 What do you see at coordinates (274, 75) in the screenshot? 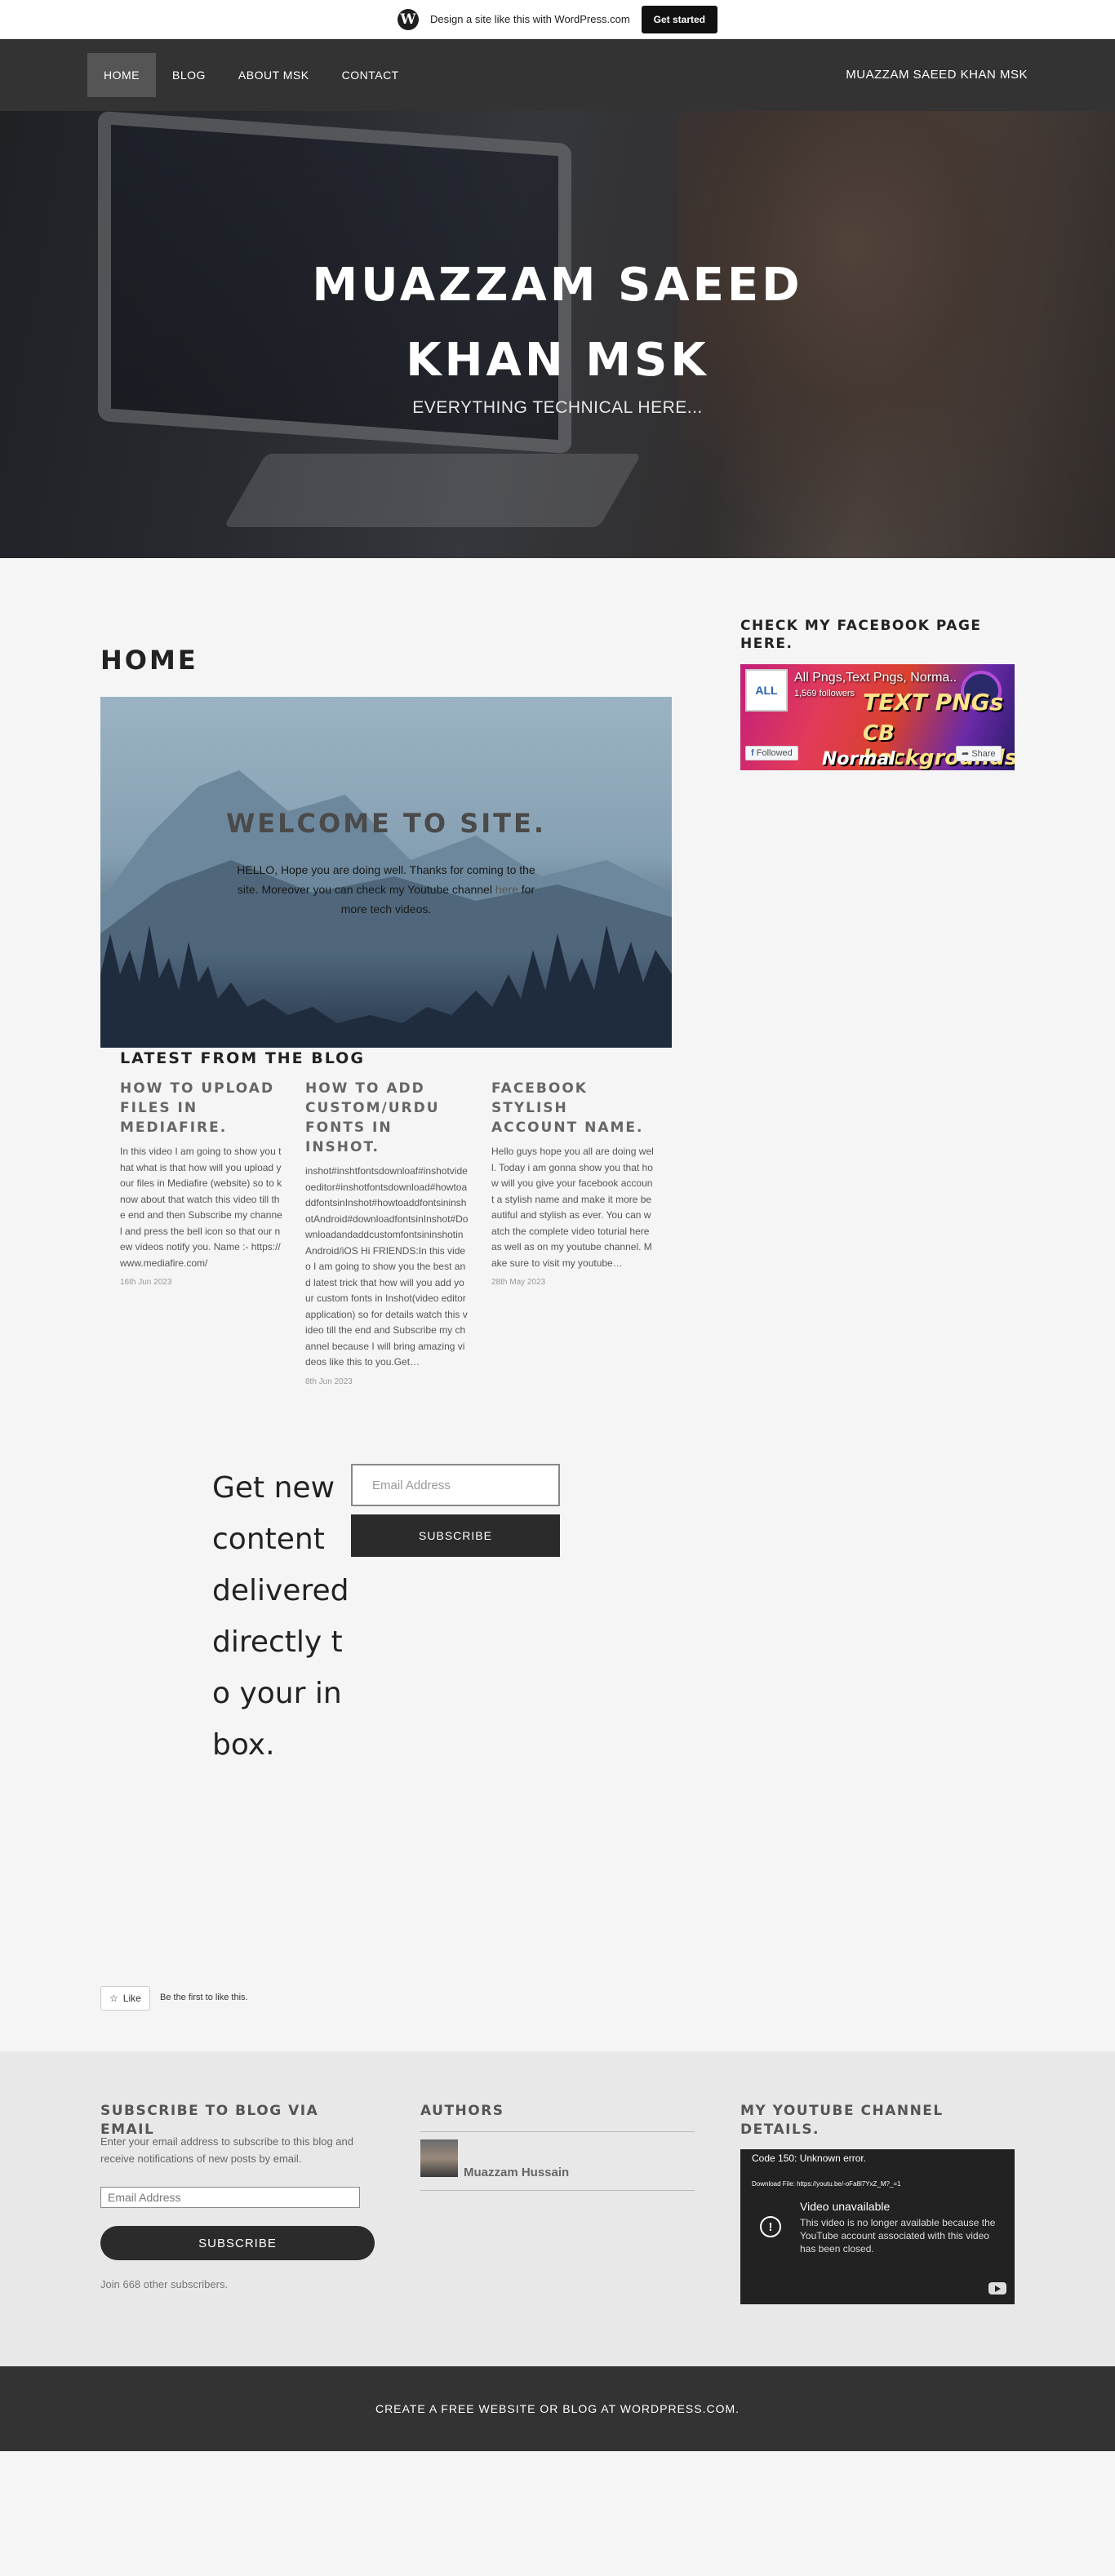
I see `nav-item-about: ABOUT MSK` at bounding box center [274, 75].